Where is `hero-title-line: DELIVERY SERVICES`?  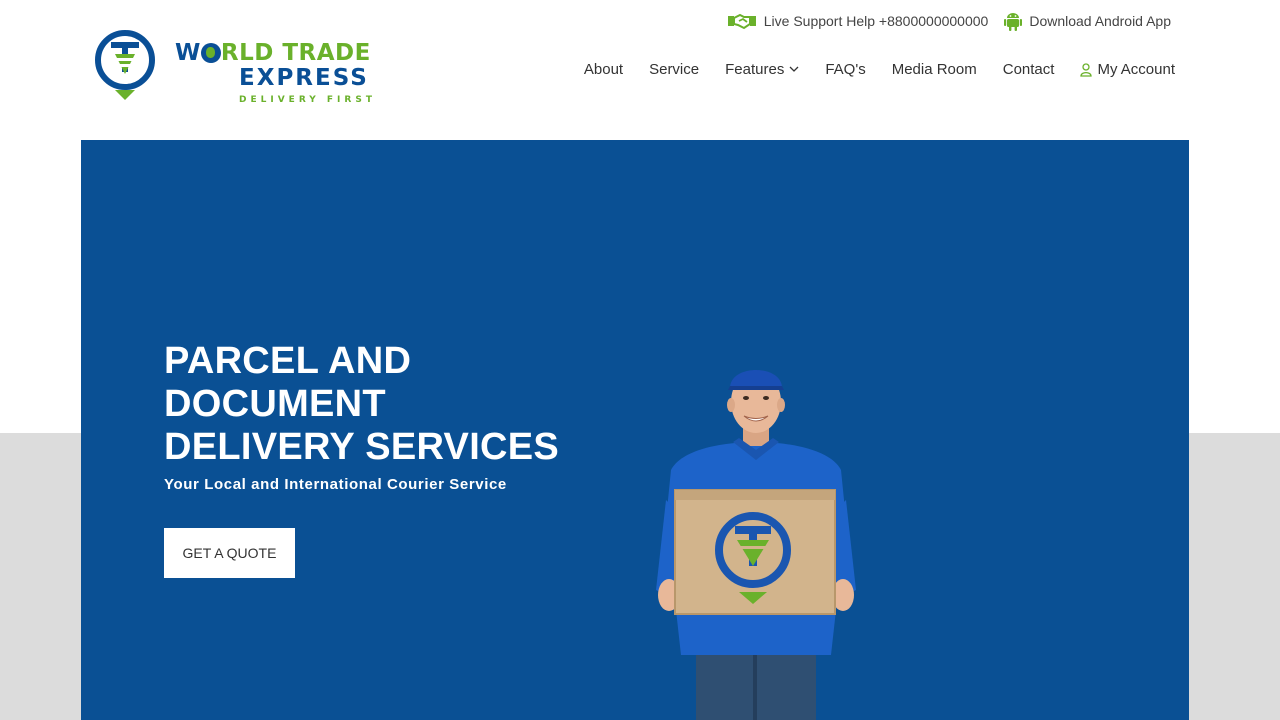 hero-title-line: DELIVERY SERVICES is located at coordinates (362, 447).